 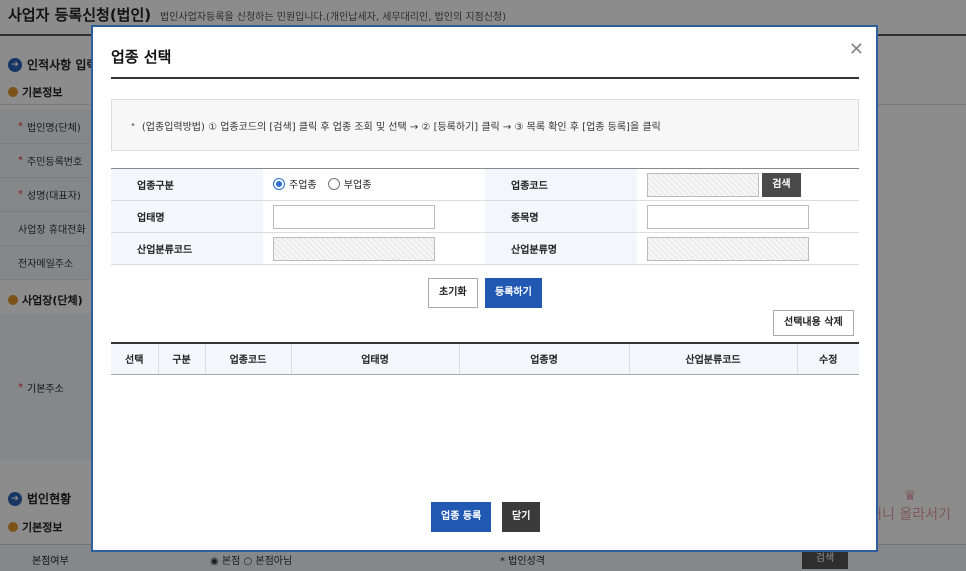 What do you see at coordinates (187, 216) in the screenshot?
I see `field-label: 업태명` at bounding box center [187, 216].